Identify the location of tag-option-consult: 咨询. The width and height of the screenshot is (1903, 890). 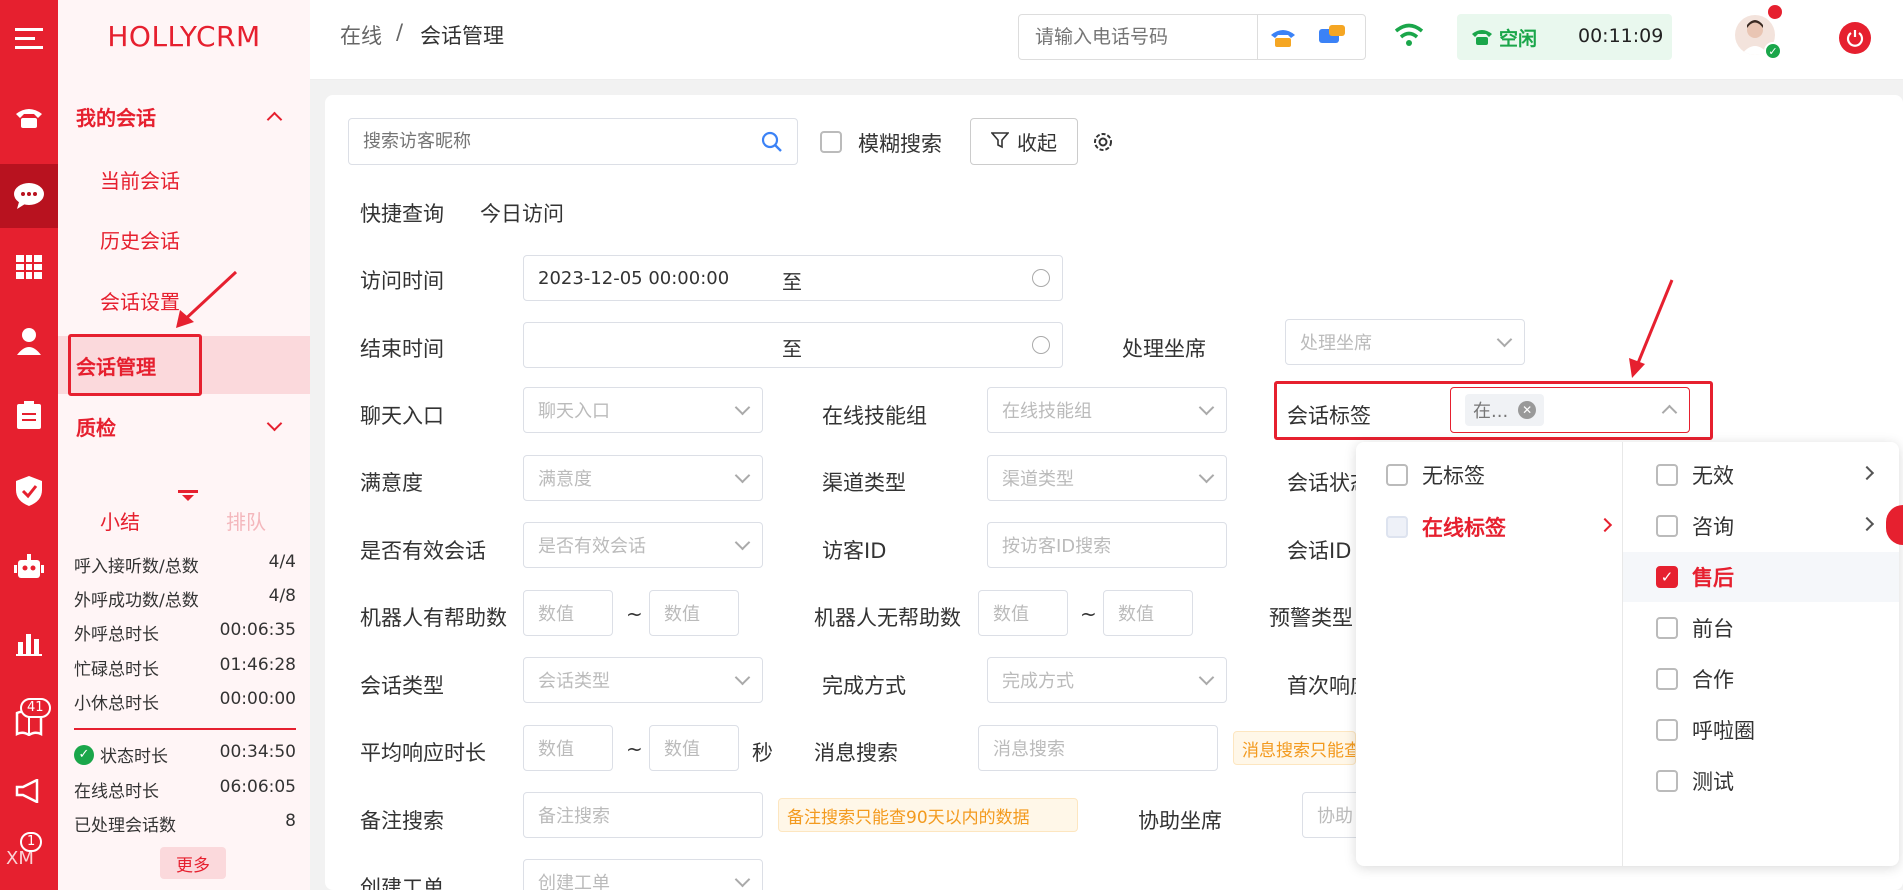
(1770, 526).